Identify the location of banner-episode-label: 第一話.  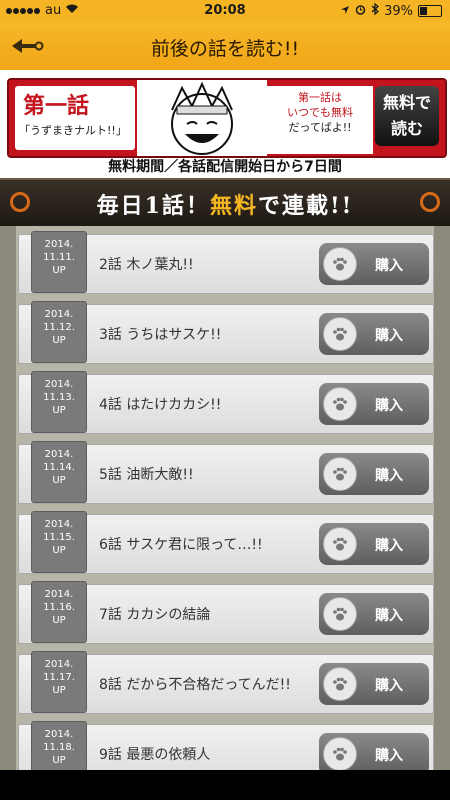
(56, 106).